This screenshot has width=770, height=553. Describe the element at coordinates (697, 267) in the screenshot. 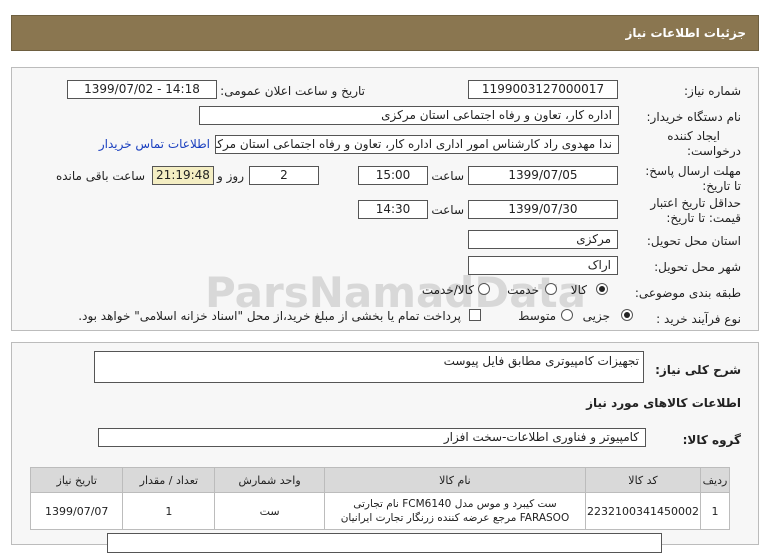

I see `city-label: شهر محل تحویل:` at that location.